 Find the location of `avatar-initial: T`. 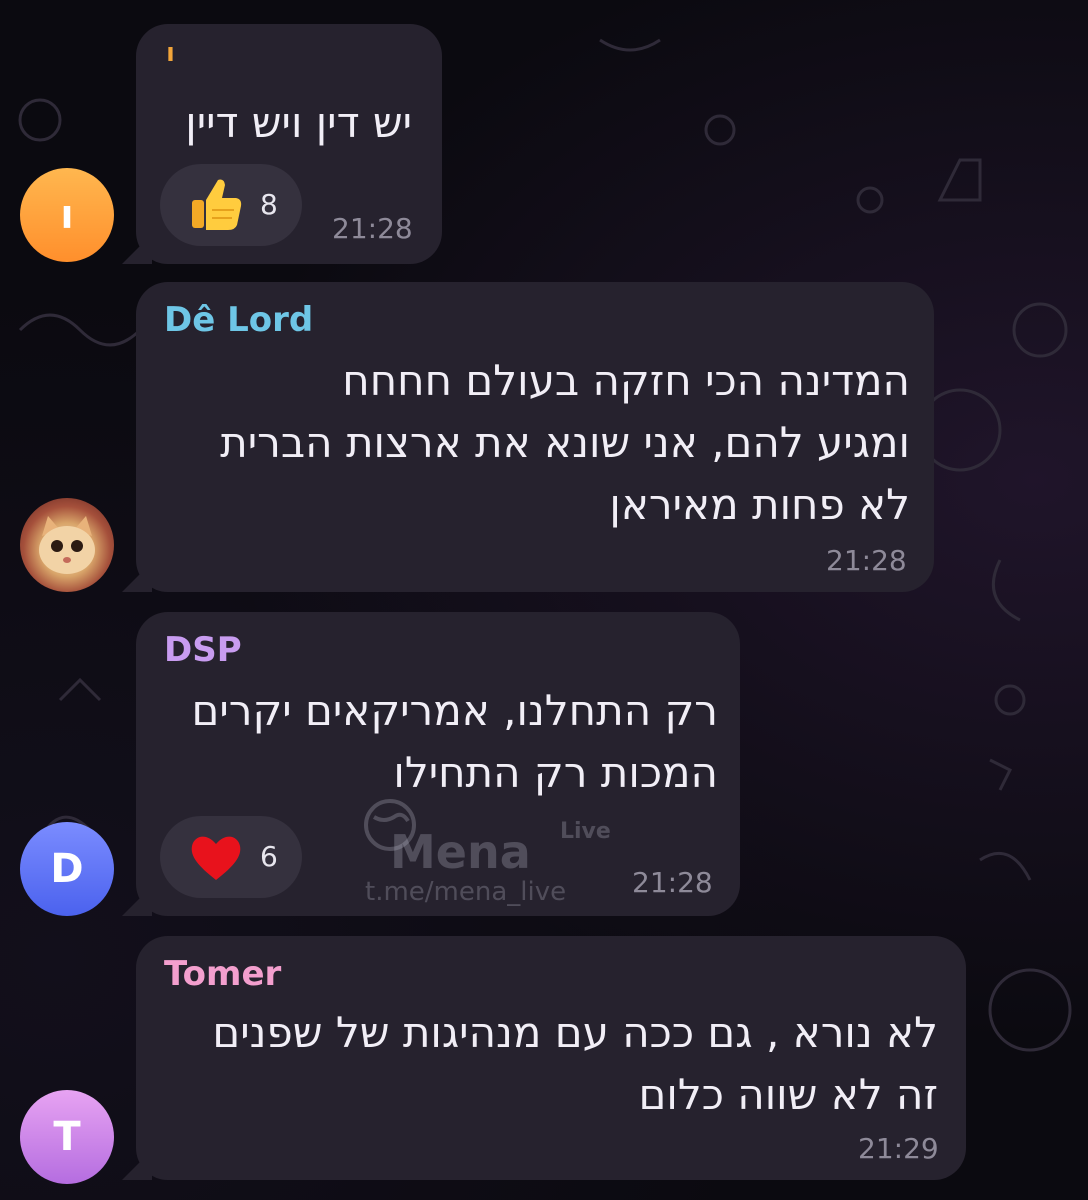

avatar-initial: T is located at coordinates (67, 1137).